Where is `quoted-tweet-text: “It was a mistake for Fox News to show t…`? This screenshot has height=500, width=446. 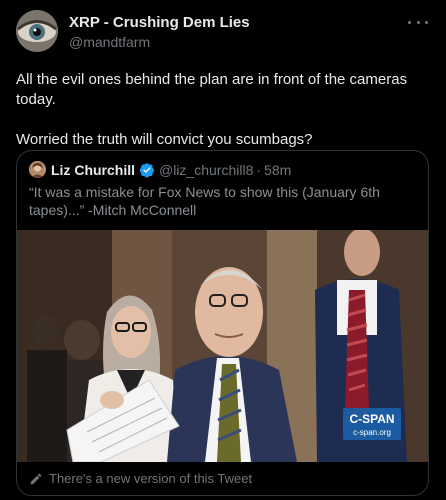
quoted-tweet-text: “It was a mistake for Fox News to show t… is located at coordinates (204, 201).